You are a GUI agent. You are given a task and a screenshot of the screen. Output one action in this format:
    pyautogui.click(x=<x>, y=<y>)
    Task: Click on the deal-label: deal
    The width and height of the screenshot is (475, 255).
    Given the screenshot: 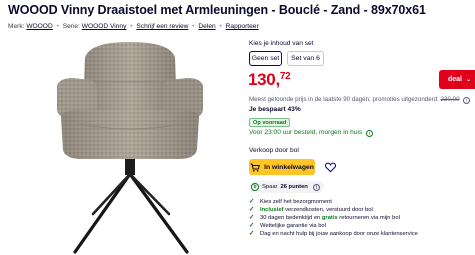 What is the action you would take?
    pyautogui.click(x=455, y=79)
    